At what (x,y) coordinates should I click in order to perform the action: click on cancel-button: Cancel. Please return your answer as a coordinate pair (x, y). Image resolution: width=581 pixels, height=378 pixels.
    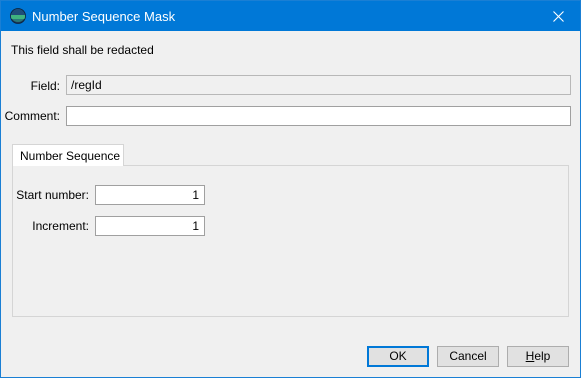
    Looking at the image, I should click on (468, 356).